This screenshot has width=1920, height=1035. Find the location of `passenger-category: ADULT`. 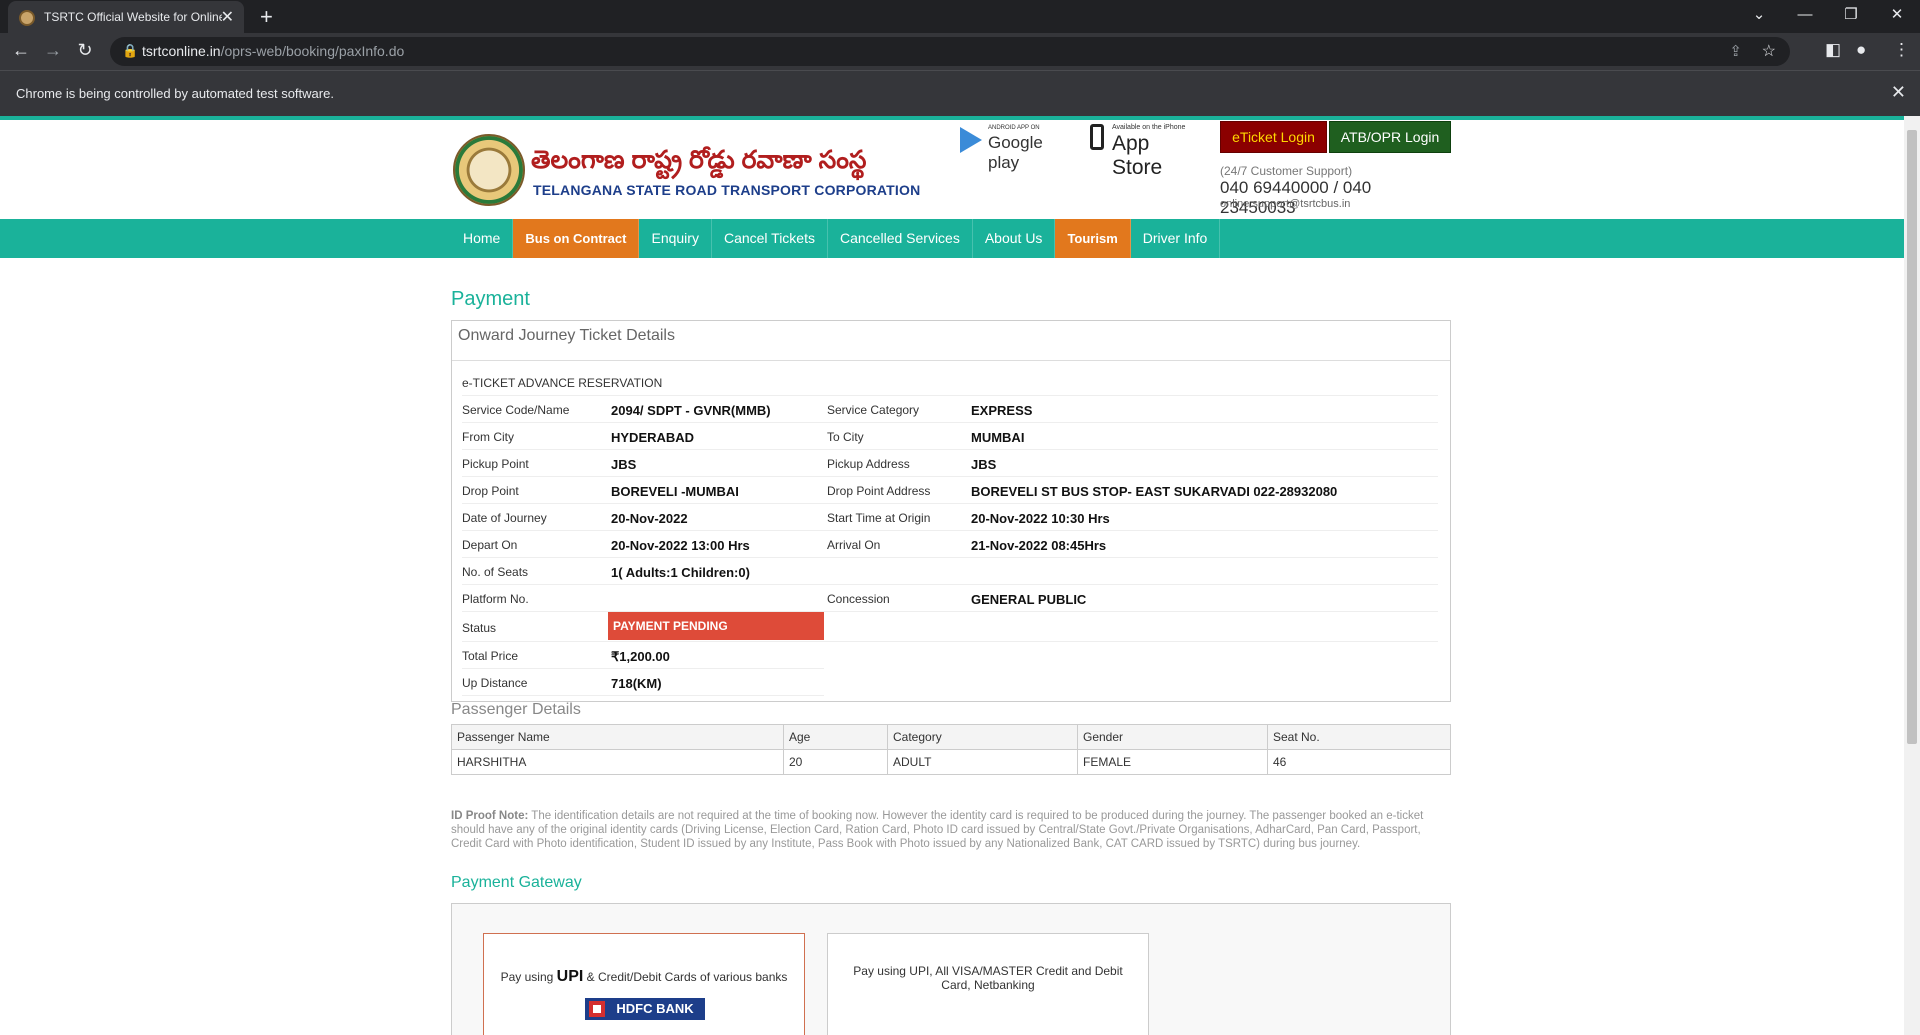

passenger-category: ADULT is located at coordinates (982, 762).